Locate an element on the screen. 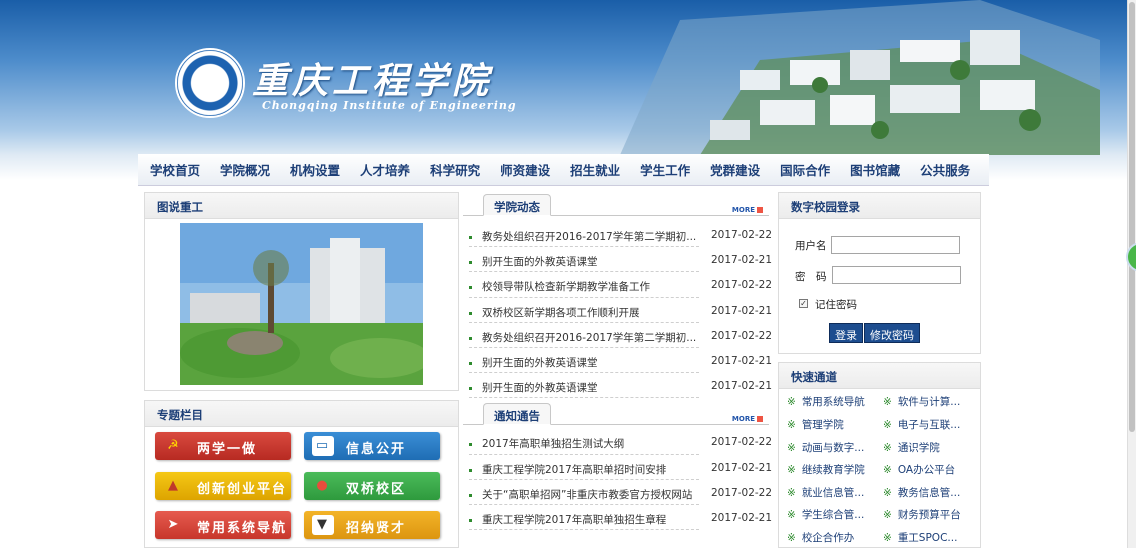 This screenshot has width=1136, height=548. nav-item-students: 学生工作 is located at coordinates (665, 169).